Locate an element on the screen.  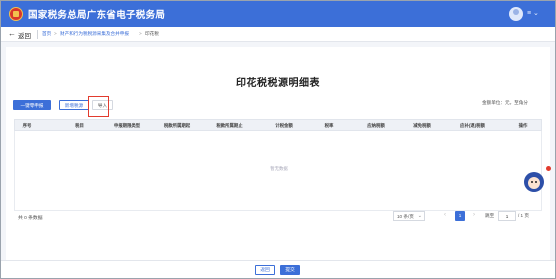
amount-unit-note: 金额单位：元，至角分 is located at coordinates (505, 102).